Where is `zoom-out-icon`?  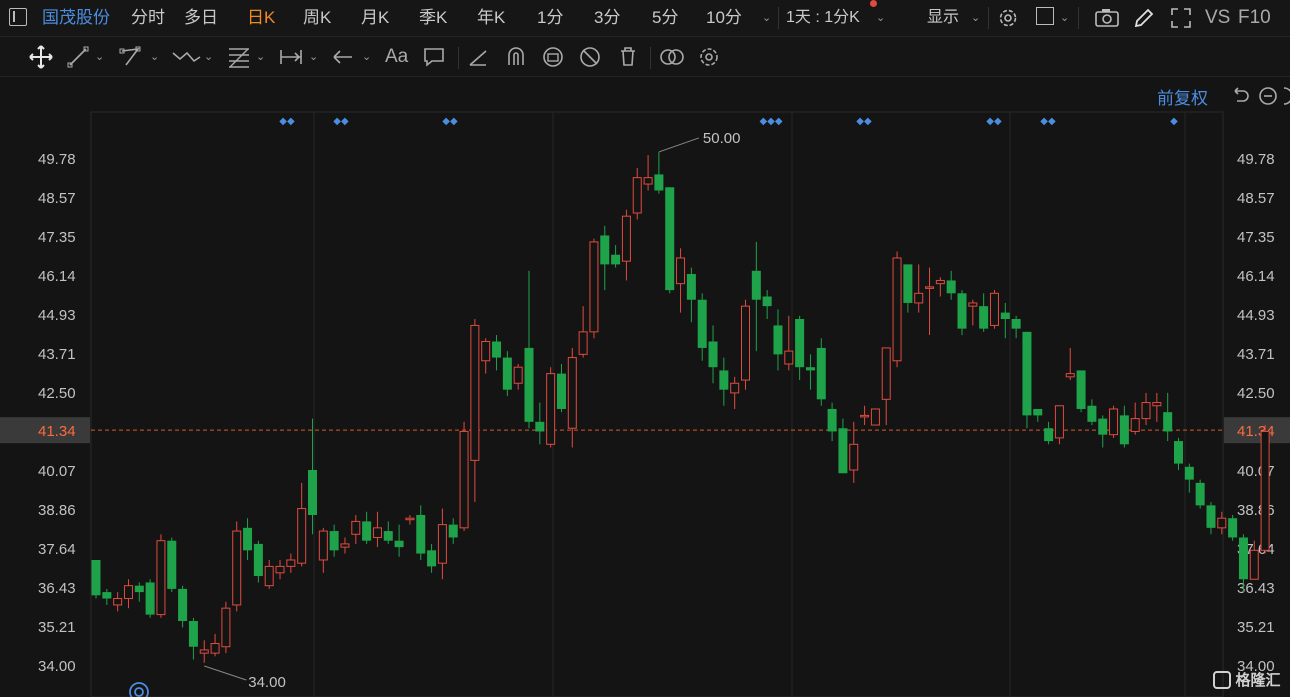
zoom-out-icon is located at coordinates (1268, 96).